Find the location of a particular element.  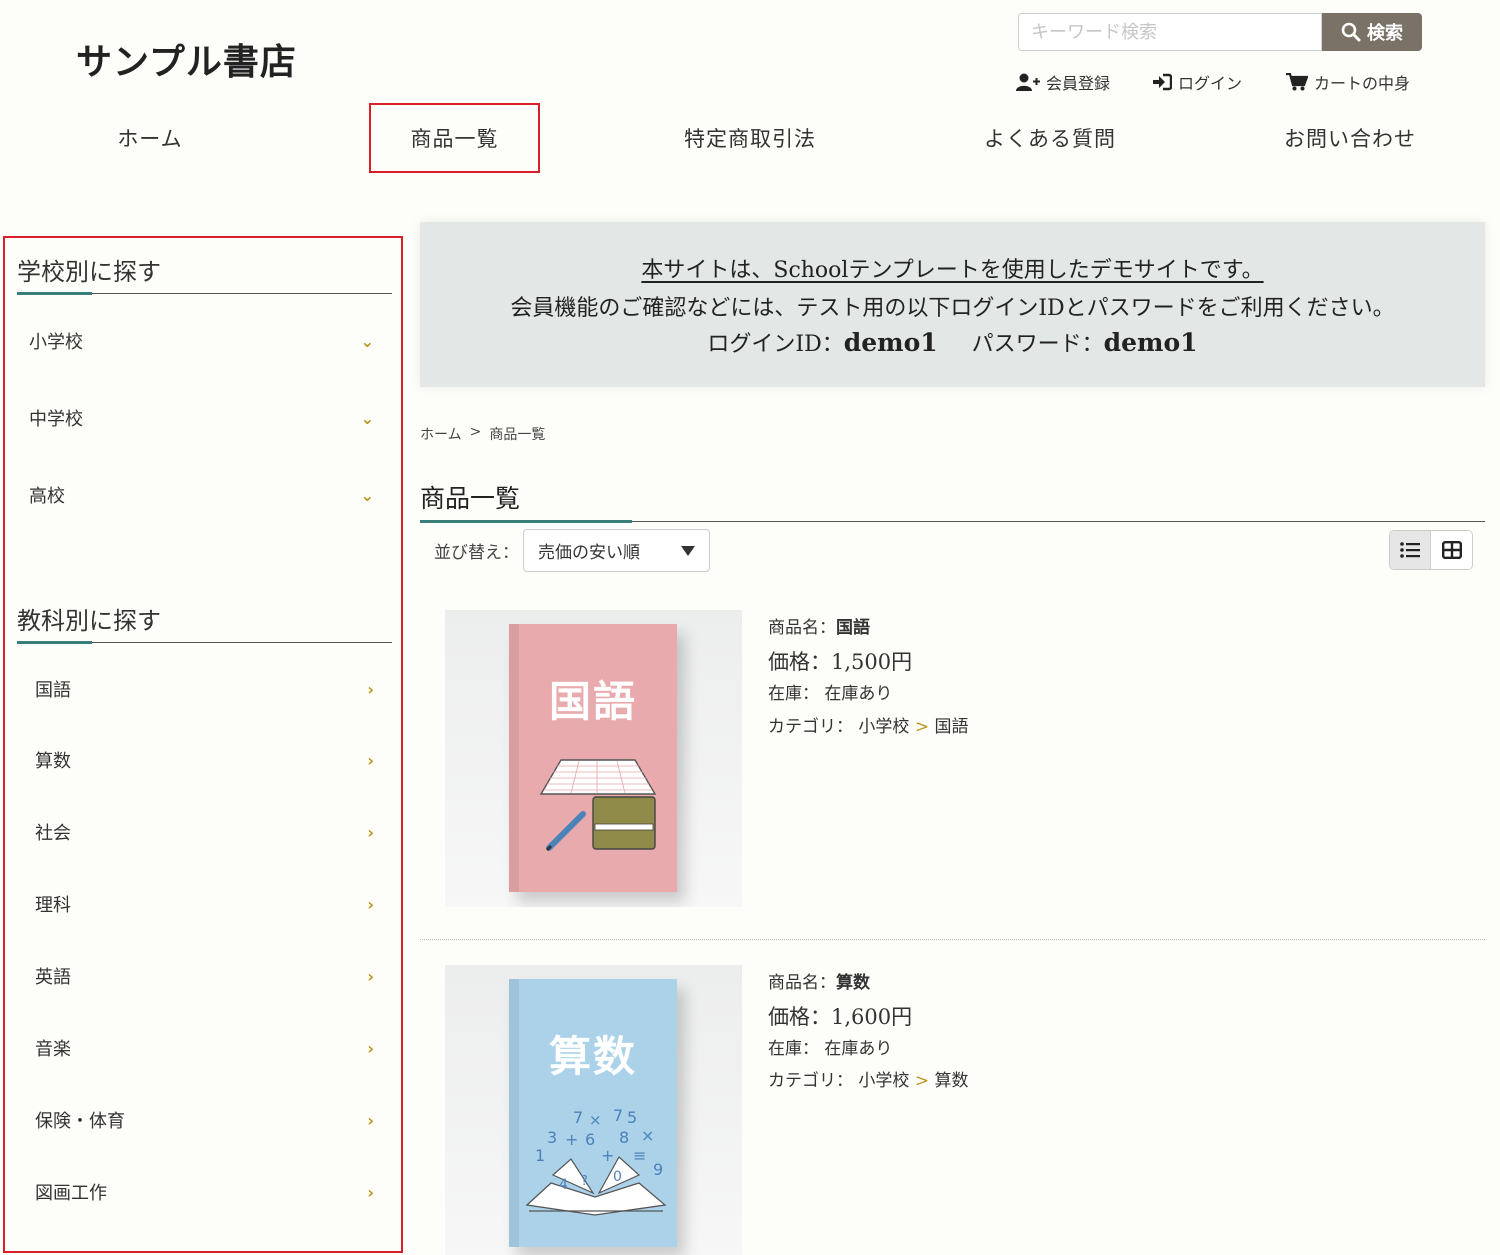

sidebar-item-social: 社会 › is located at coordinates (204, 832).